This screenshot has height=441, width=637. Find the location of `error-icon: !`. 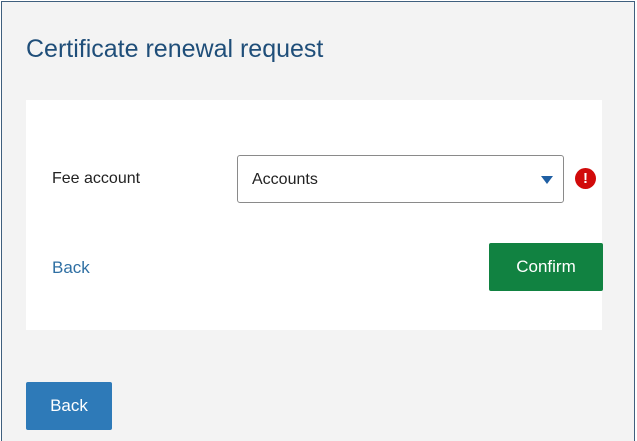

error-icon: ! is located at coordinates (585, 178).